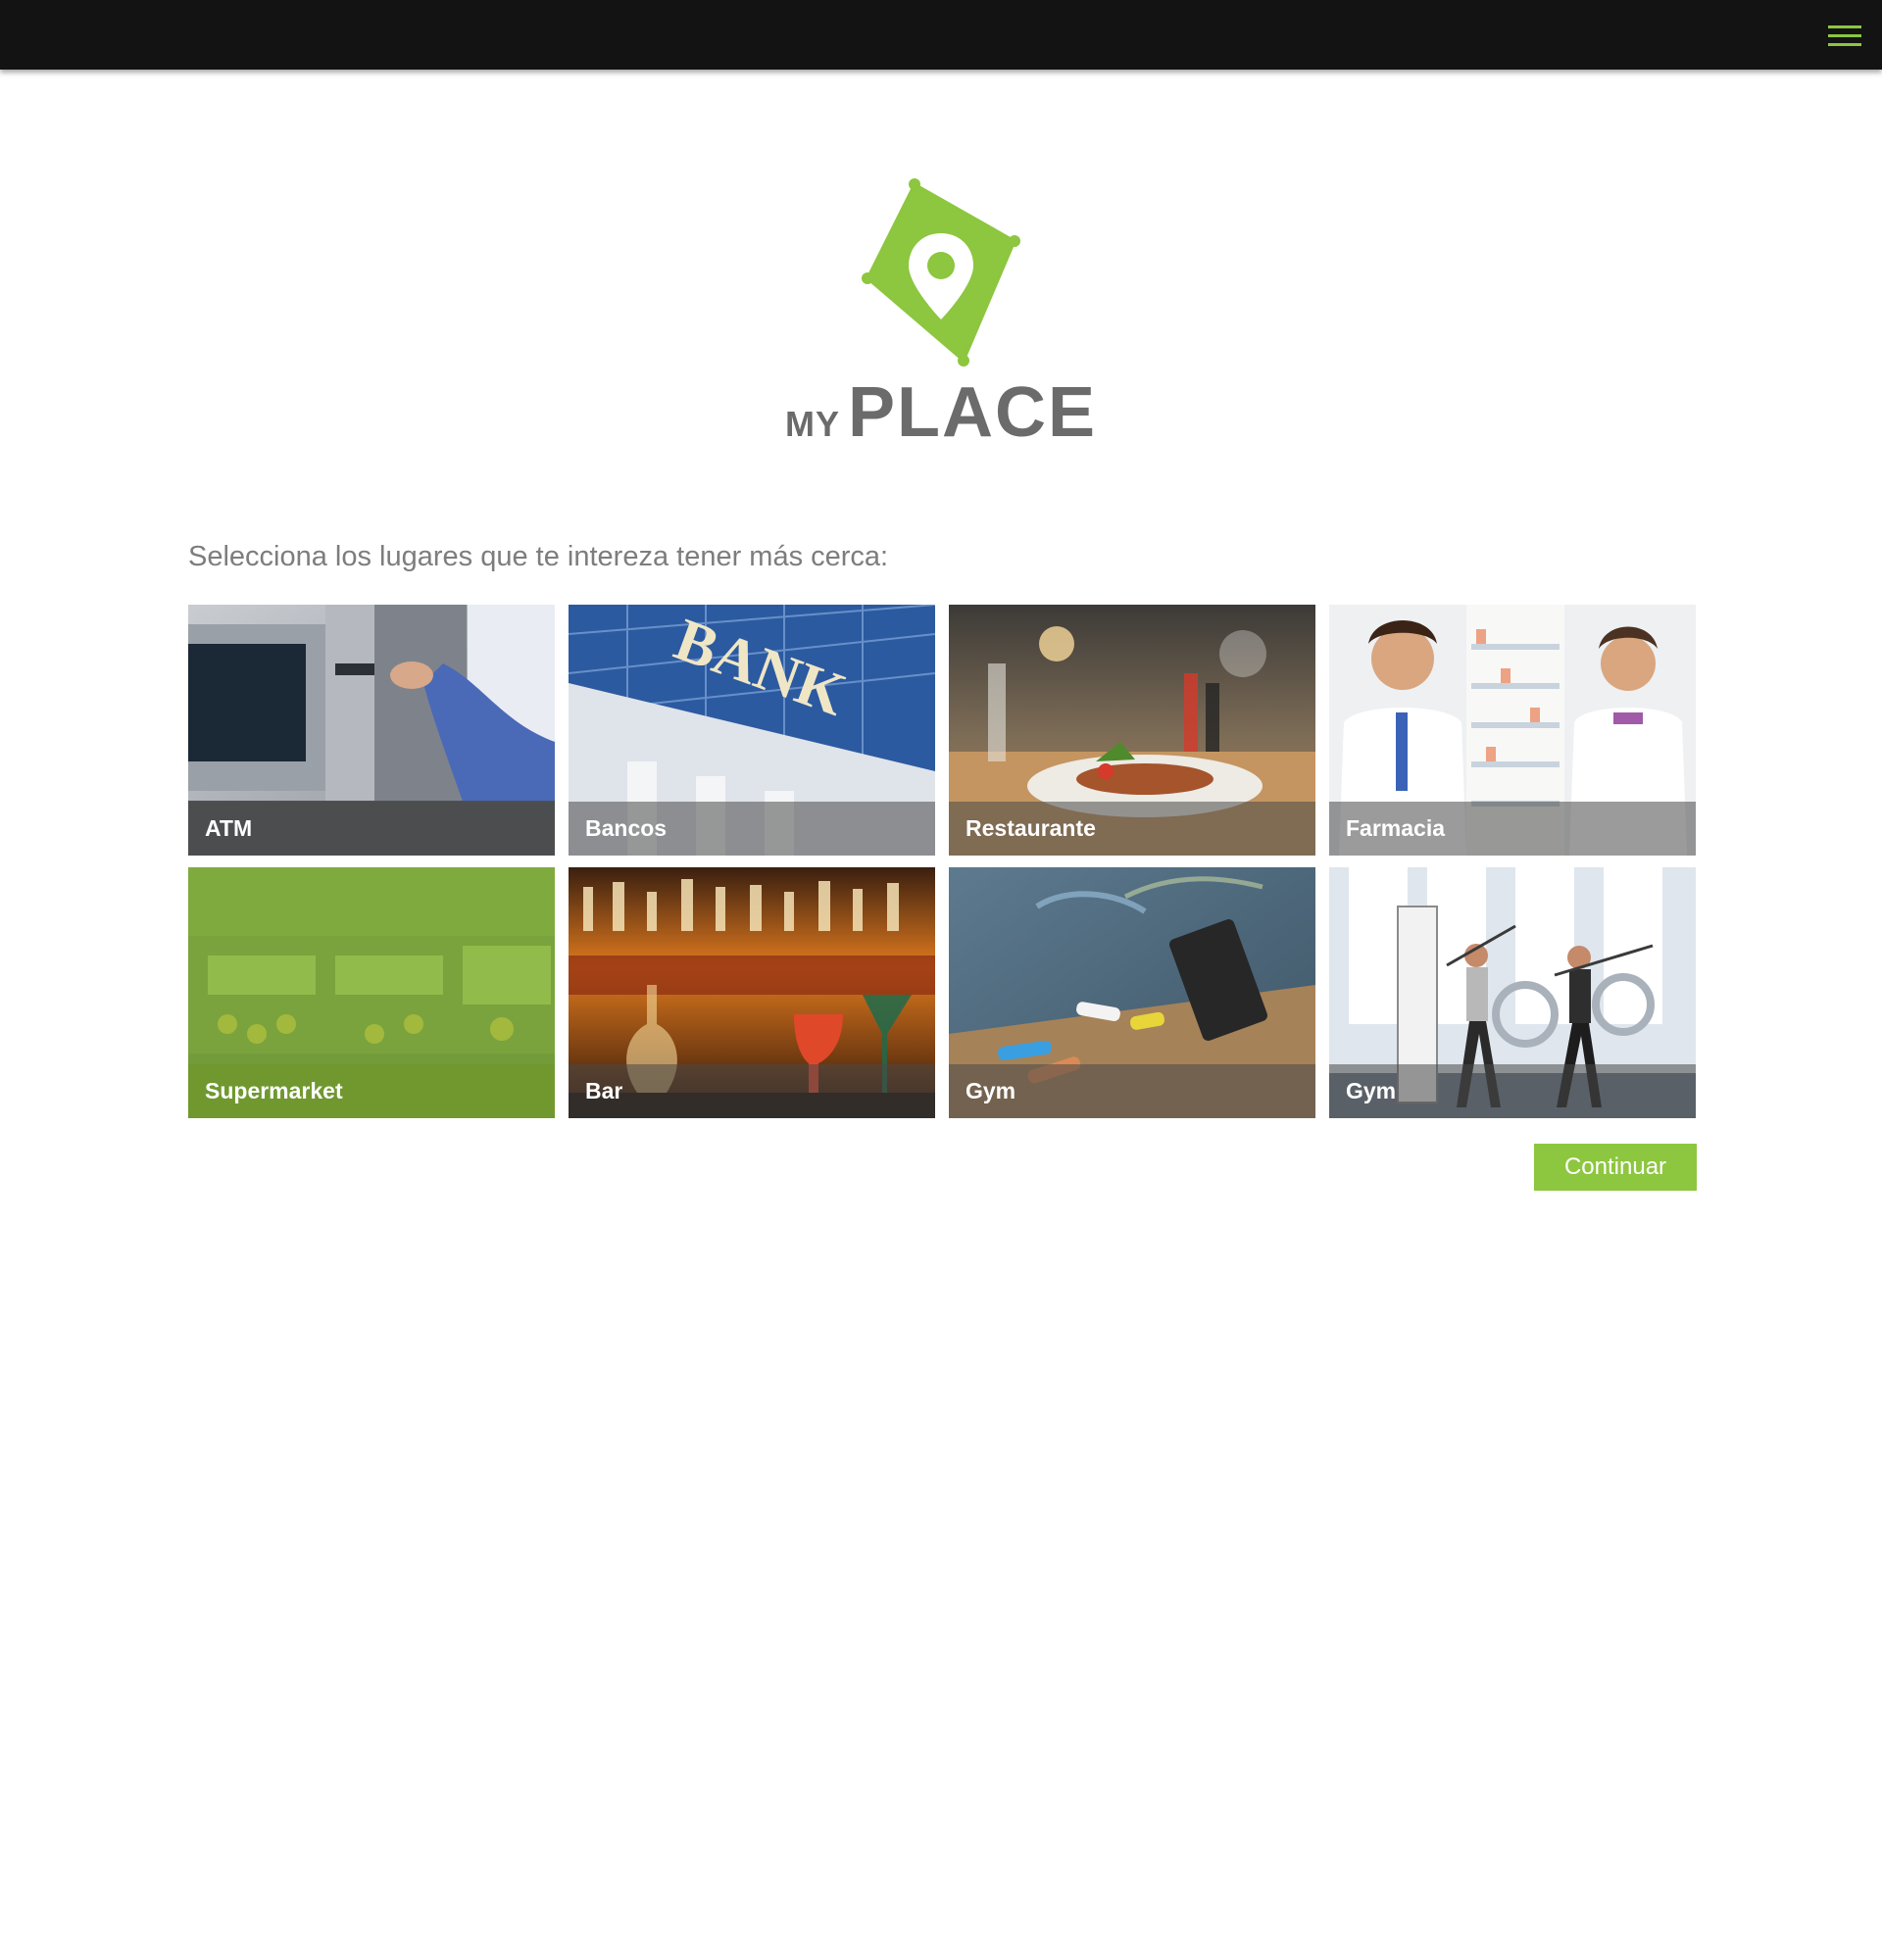  I want to click on map-pin-icon, so click(941, 272).